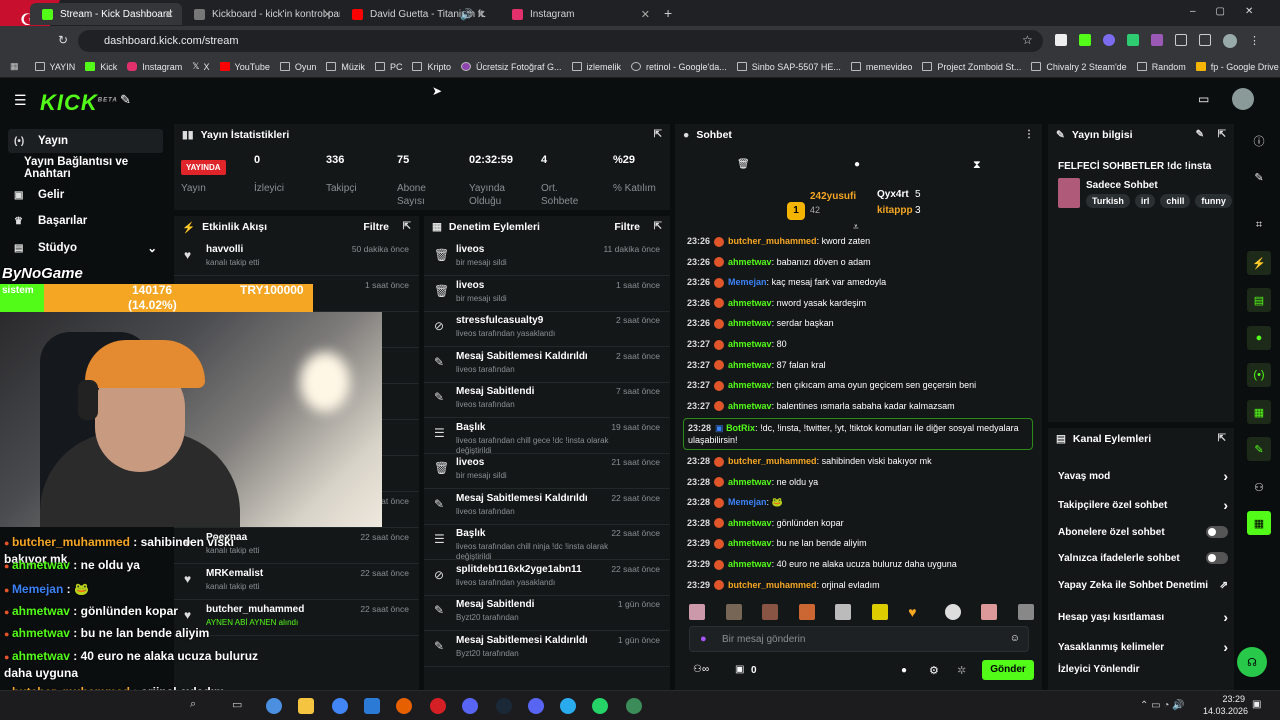 This screenshot has height=720, width=1280. Describe the element at coordinates (627, 227) in the screenshot. I see `moderation-filter-button: Filtre` at that location.